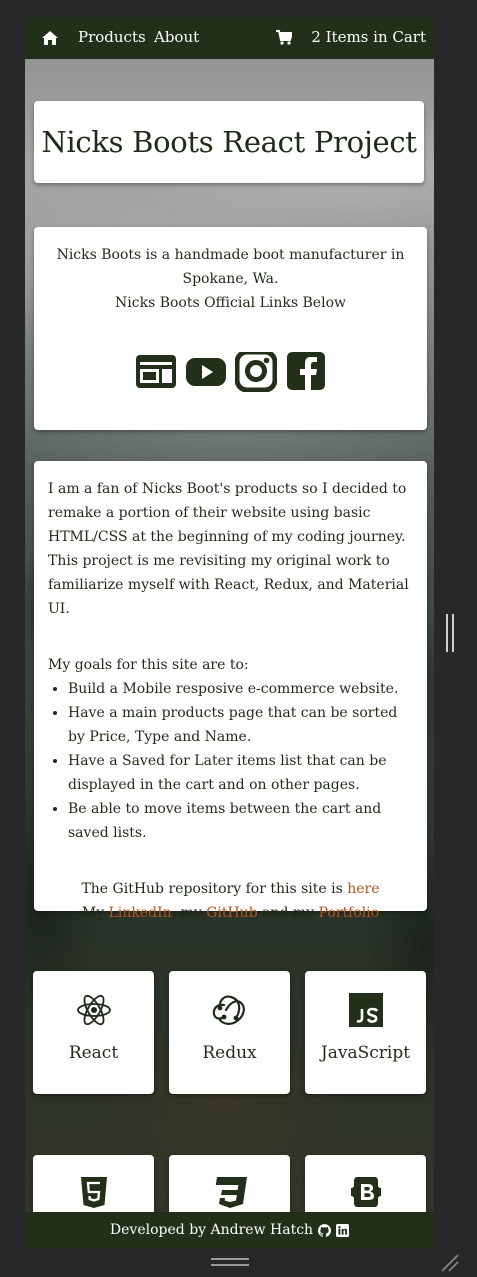 The width and height of the screenshot is (477, 1277). I want to click on nav-products-link: Products, so click(112, 37).